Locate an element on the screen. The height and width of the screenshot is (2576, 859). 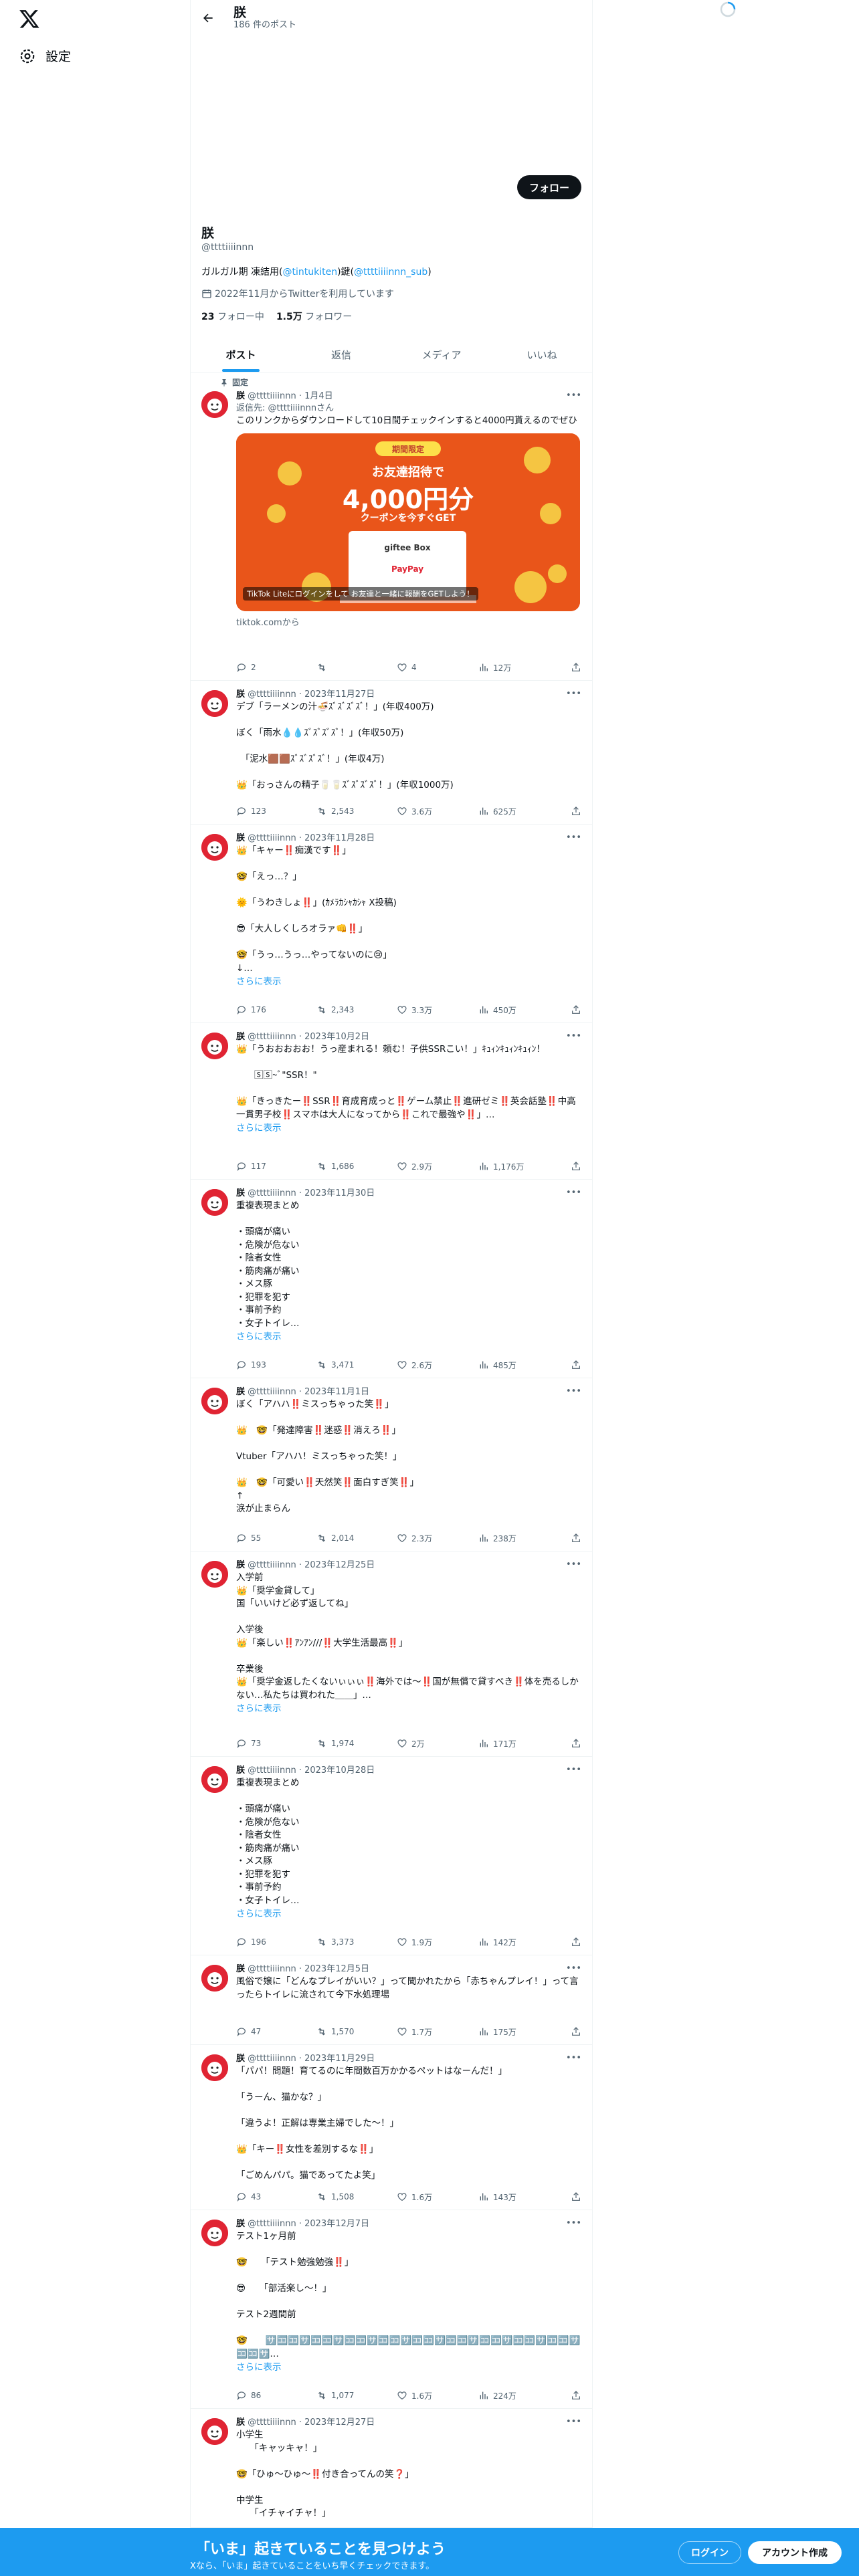
retweet-button: 2,543 is located at coordinates (356, 811).